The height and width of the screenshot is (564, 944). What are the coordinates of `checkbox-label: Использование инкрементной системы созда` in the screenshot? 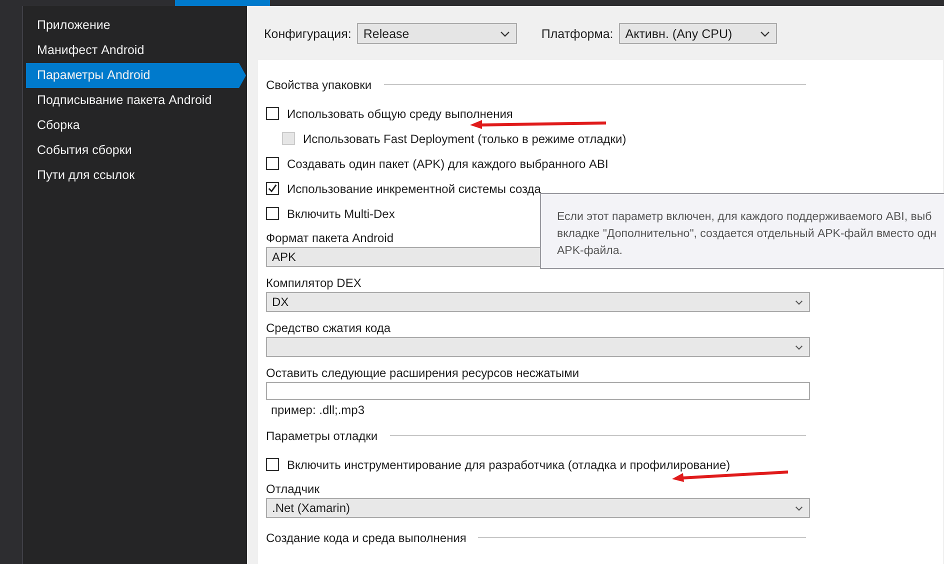 It's located at (414, 189).